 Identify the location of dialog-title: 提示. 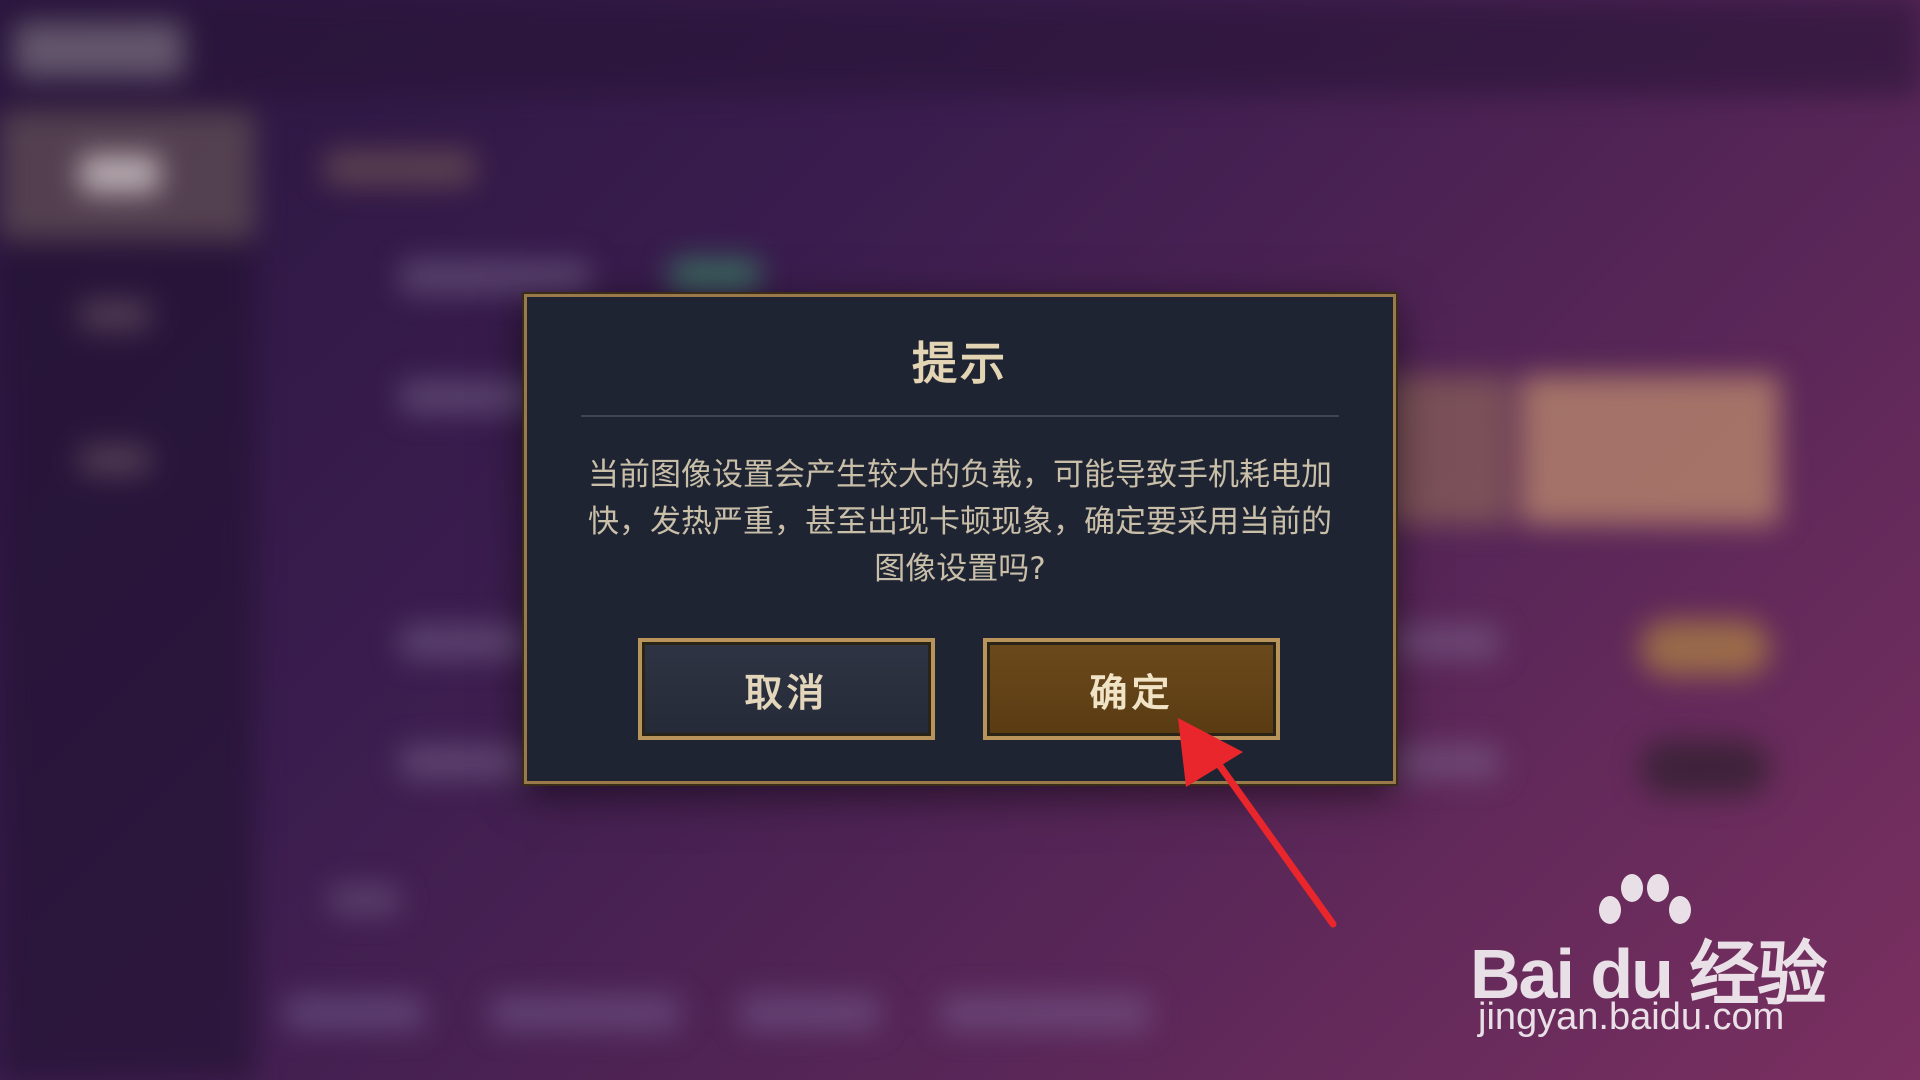
(959, 363).